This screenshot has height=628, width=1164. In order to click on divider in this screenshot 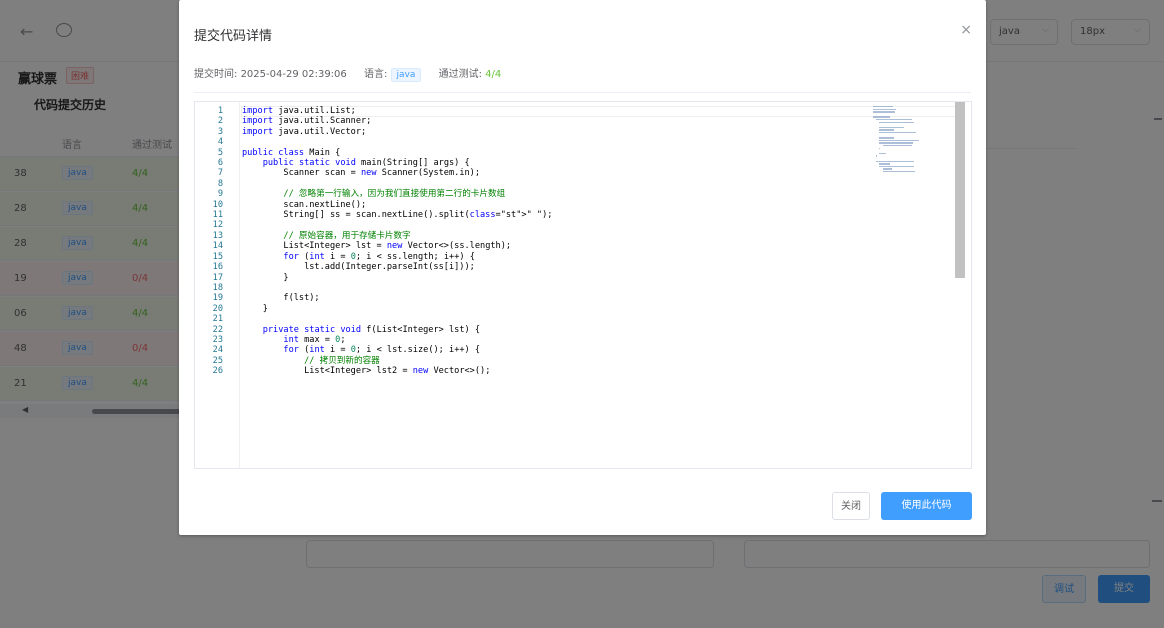, I will do `click(582, 92)`.